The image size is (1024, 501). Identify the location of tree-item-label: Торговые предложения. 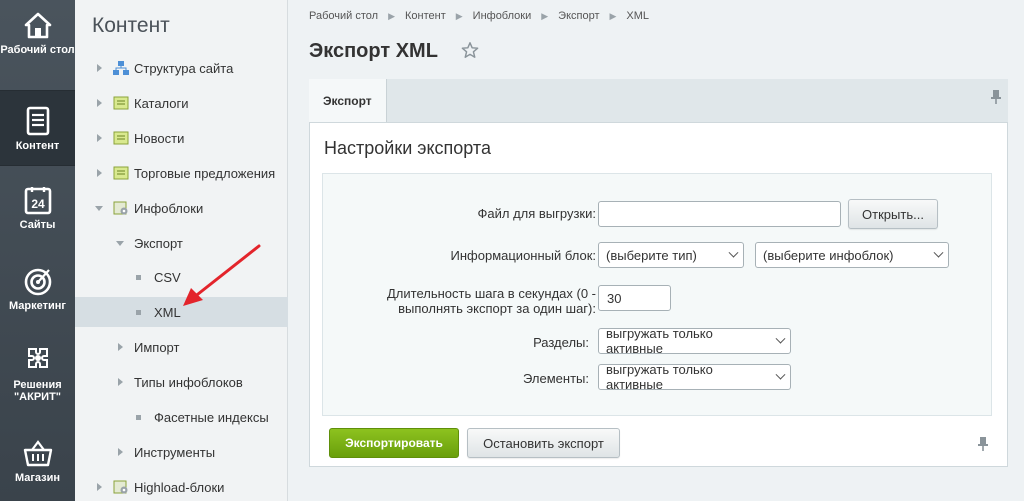
(205, 173).